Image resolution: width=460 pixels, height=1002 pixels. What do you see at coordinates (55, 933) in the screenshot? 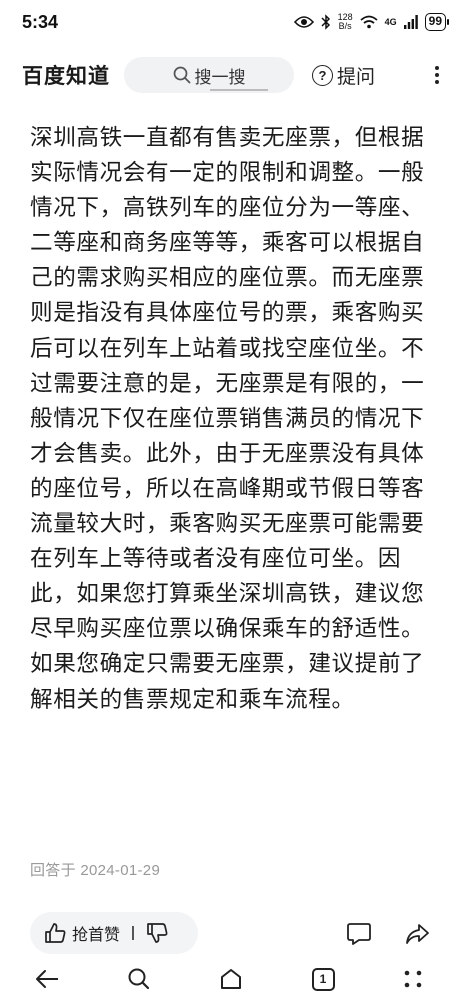
I see `thumbs-up-icon` at bounding box center [55, 933].